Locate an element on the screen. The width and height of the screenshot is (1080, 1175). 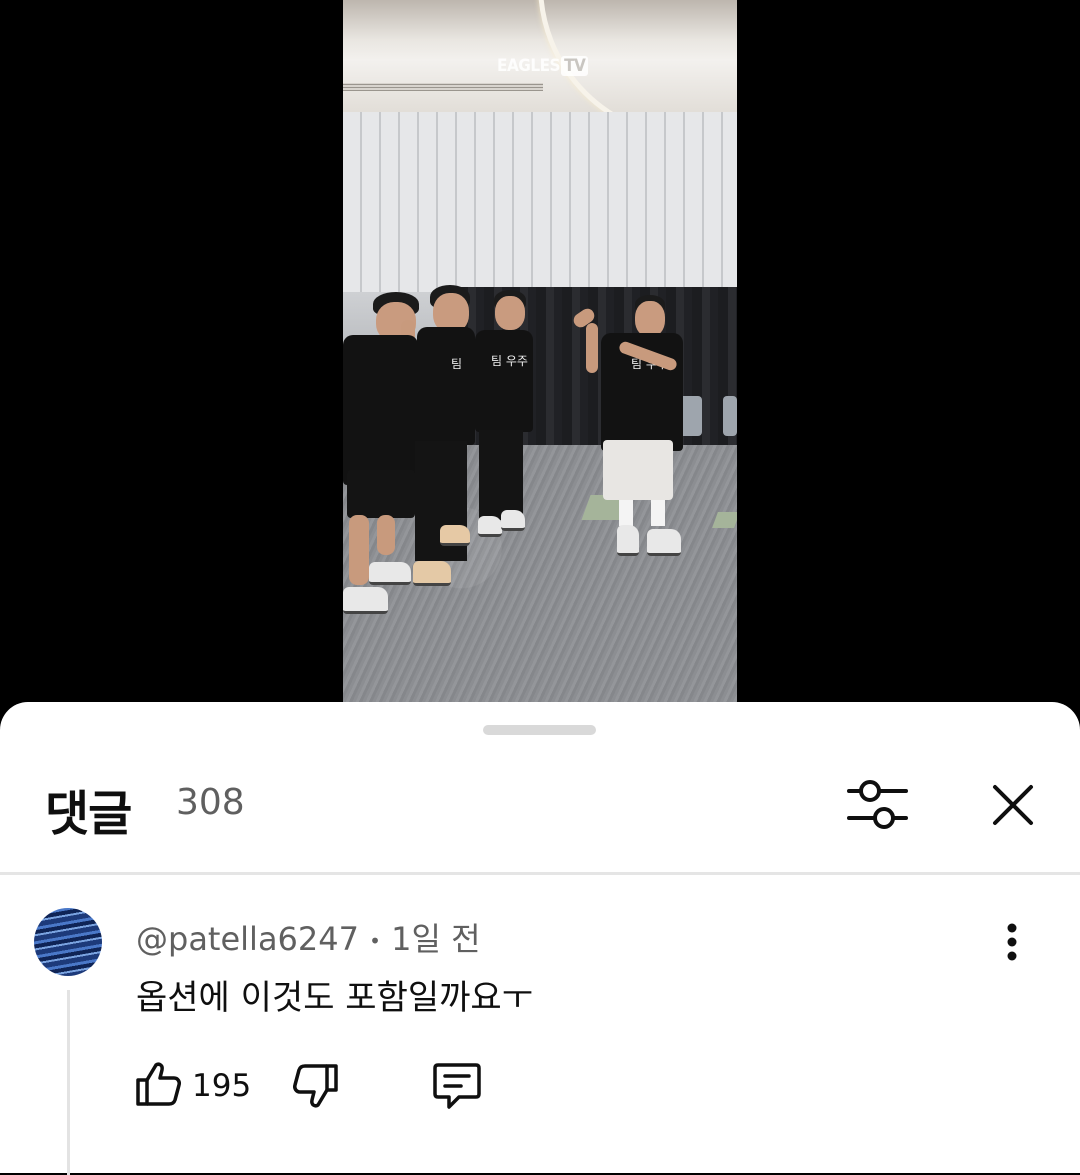
thread-line is located at coordinates (68, 1082).